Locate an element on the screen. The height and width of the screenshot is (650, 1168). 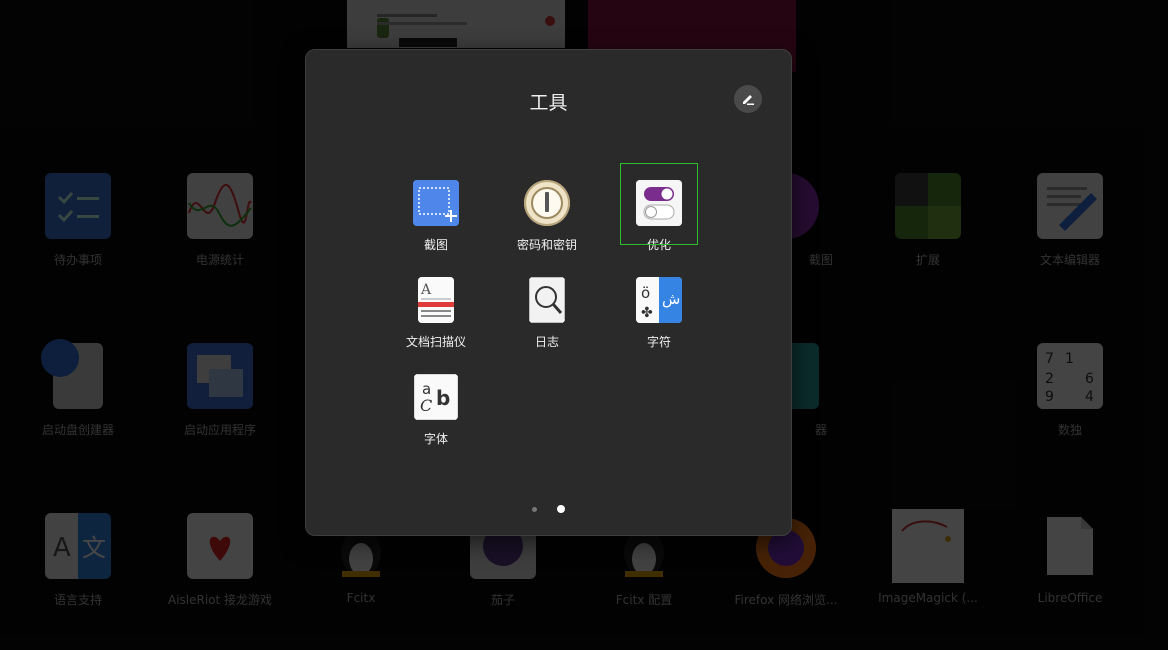
app-label: 密码和密钥 is located at coordinates (546, 245).